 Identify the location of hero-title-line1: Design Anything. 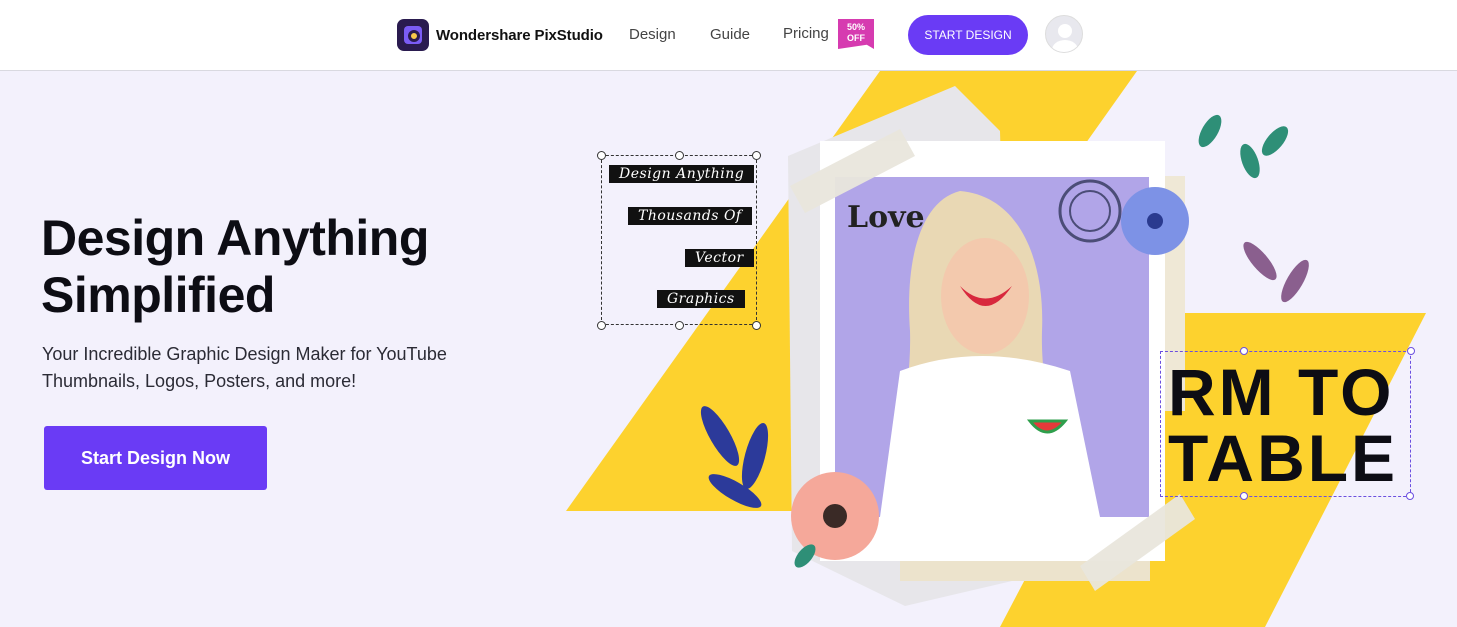
(235, 238).